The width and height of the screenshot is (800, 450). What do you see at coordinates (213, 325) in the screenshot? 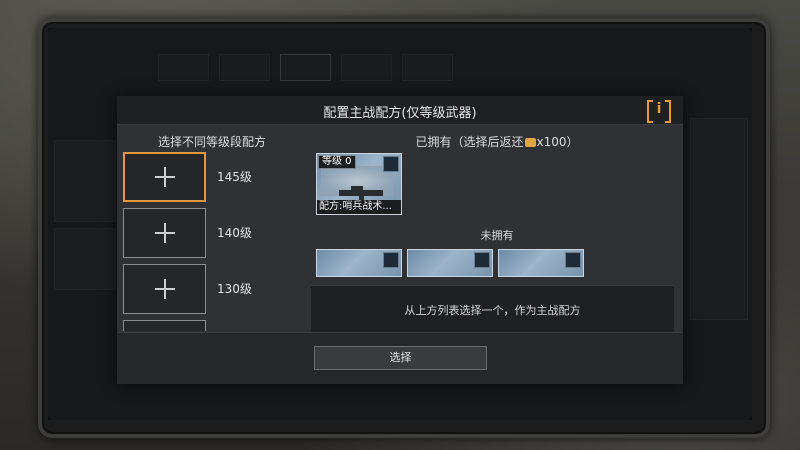
I see `tier-row-partial` at bounding box center [213, 325].